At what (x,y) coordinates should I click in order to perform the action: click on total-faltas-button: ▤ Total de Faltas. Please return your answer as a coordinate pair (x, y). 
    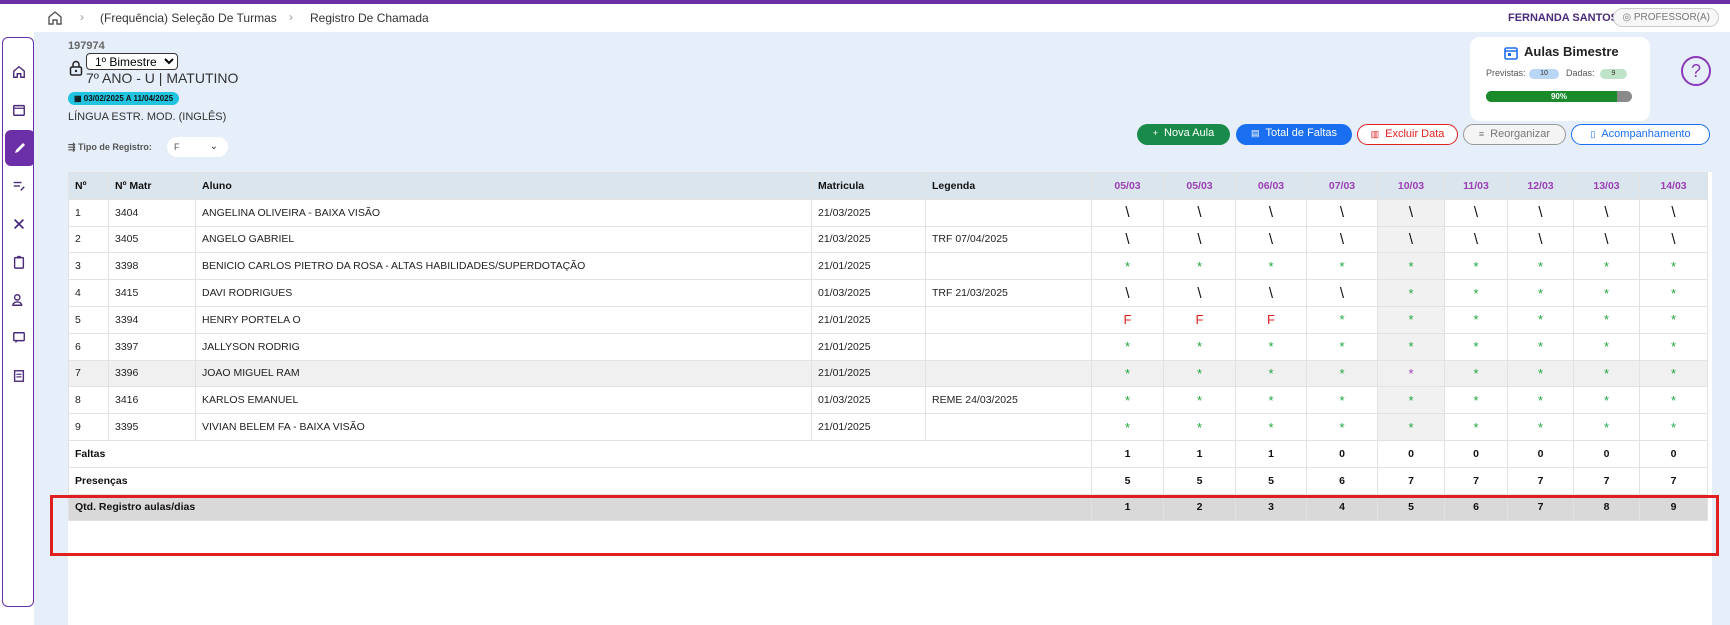
    Looking at the image, I should click on (1294, 134).